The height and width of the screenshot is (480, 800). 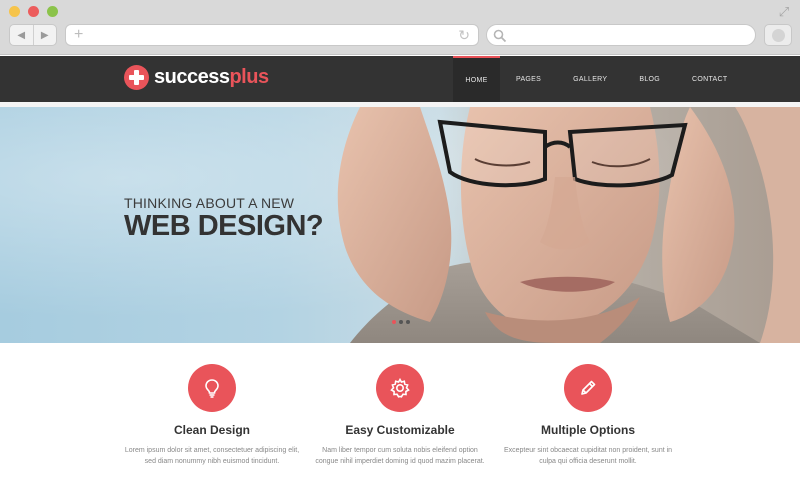 What do you see at coordinates (621, 35) in the screenshot?
I see `browser-search-input` at bounding box center [621, 35].